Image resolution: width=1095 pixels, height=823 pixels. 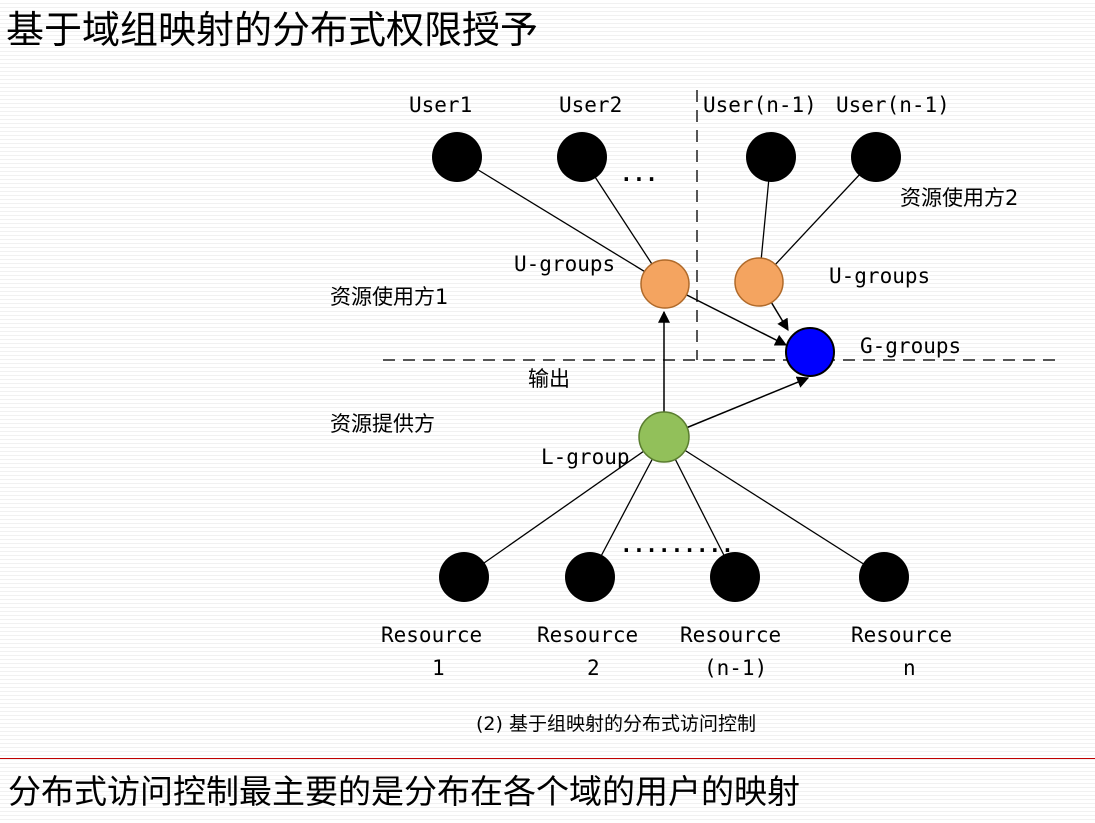 What do you see at coordinates (909, 668) in the screenshot?
I see `resource-index-n: n` at bounding box center [909, 668].